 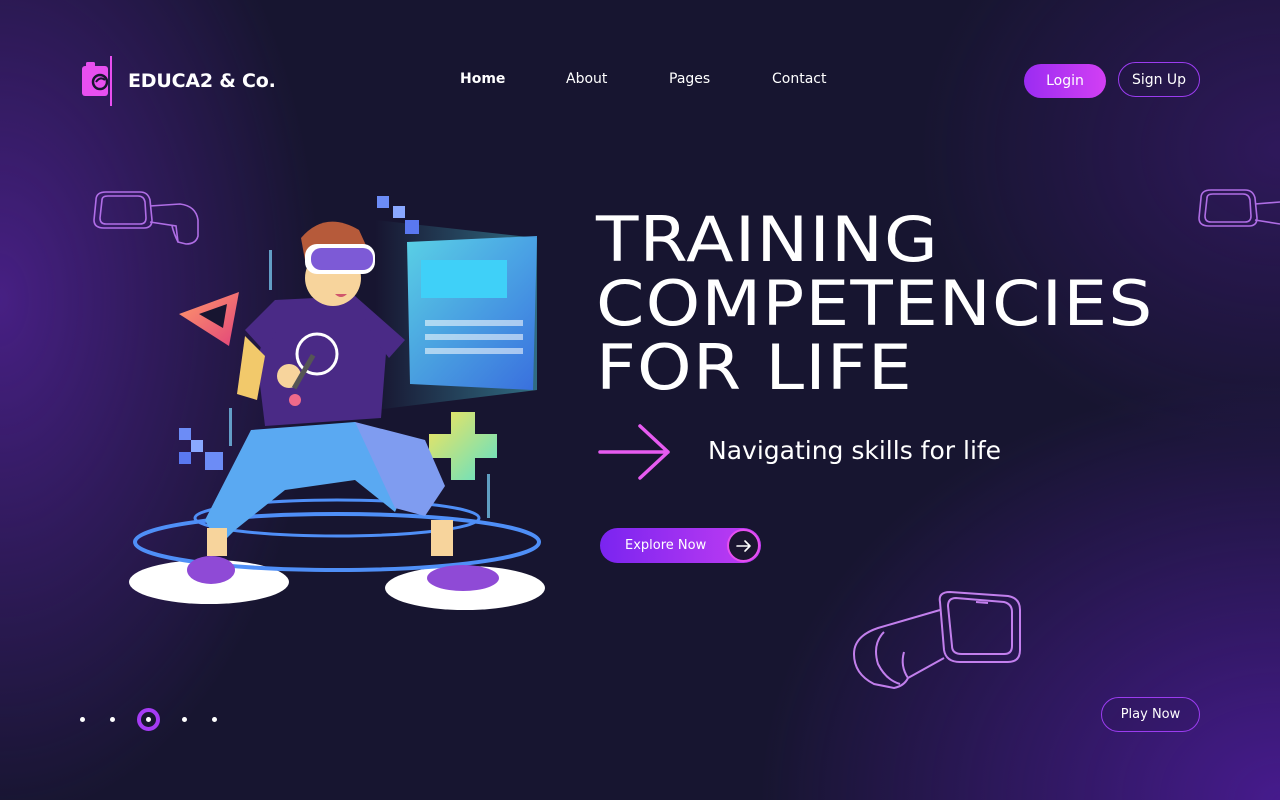 I want to click on headline-line: FOR LIFE, so click(x=754, y=367).